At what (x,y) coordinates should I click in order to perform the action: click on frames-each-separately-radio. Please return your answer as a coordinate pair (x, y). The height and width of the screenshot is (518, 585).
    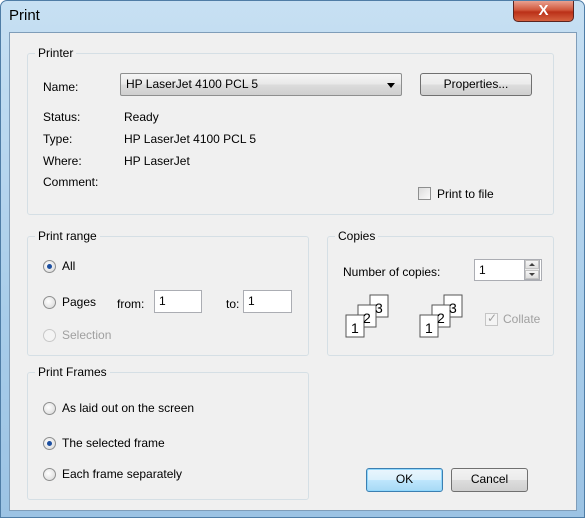
    Looking at the image, I should click on (49, 474).